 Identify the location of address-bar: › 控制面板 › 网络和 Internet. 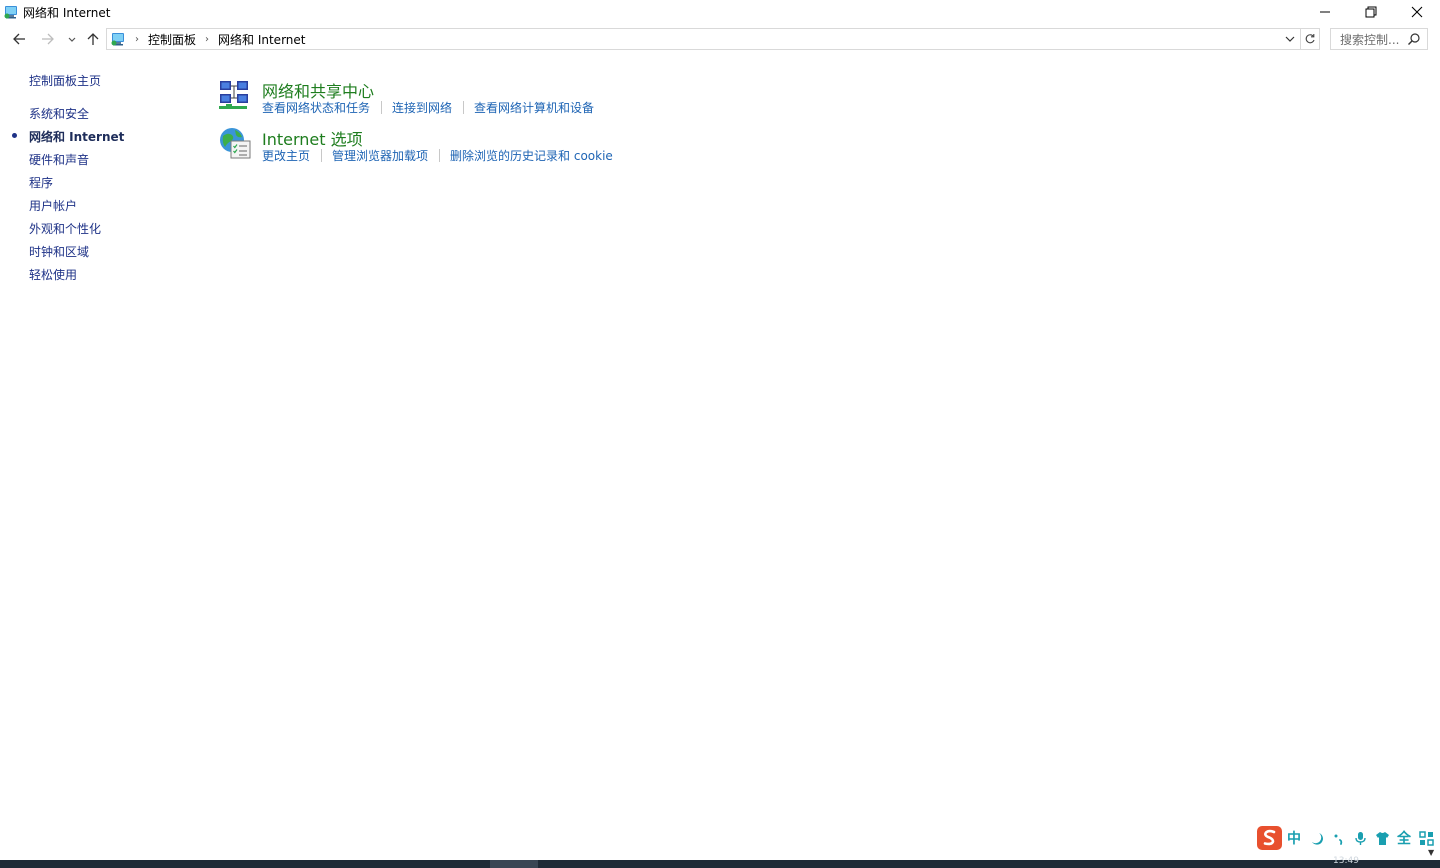
(703, 39).